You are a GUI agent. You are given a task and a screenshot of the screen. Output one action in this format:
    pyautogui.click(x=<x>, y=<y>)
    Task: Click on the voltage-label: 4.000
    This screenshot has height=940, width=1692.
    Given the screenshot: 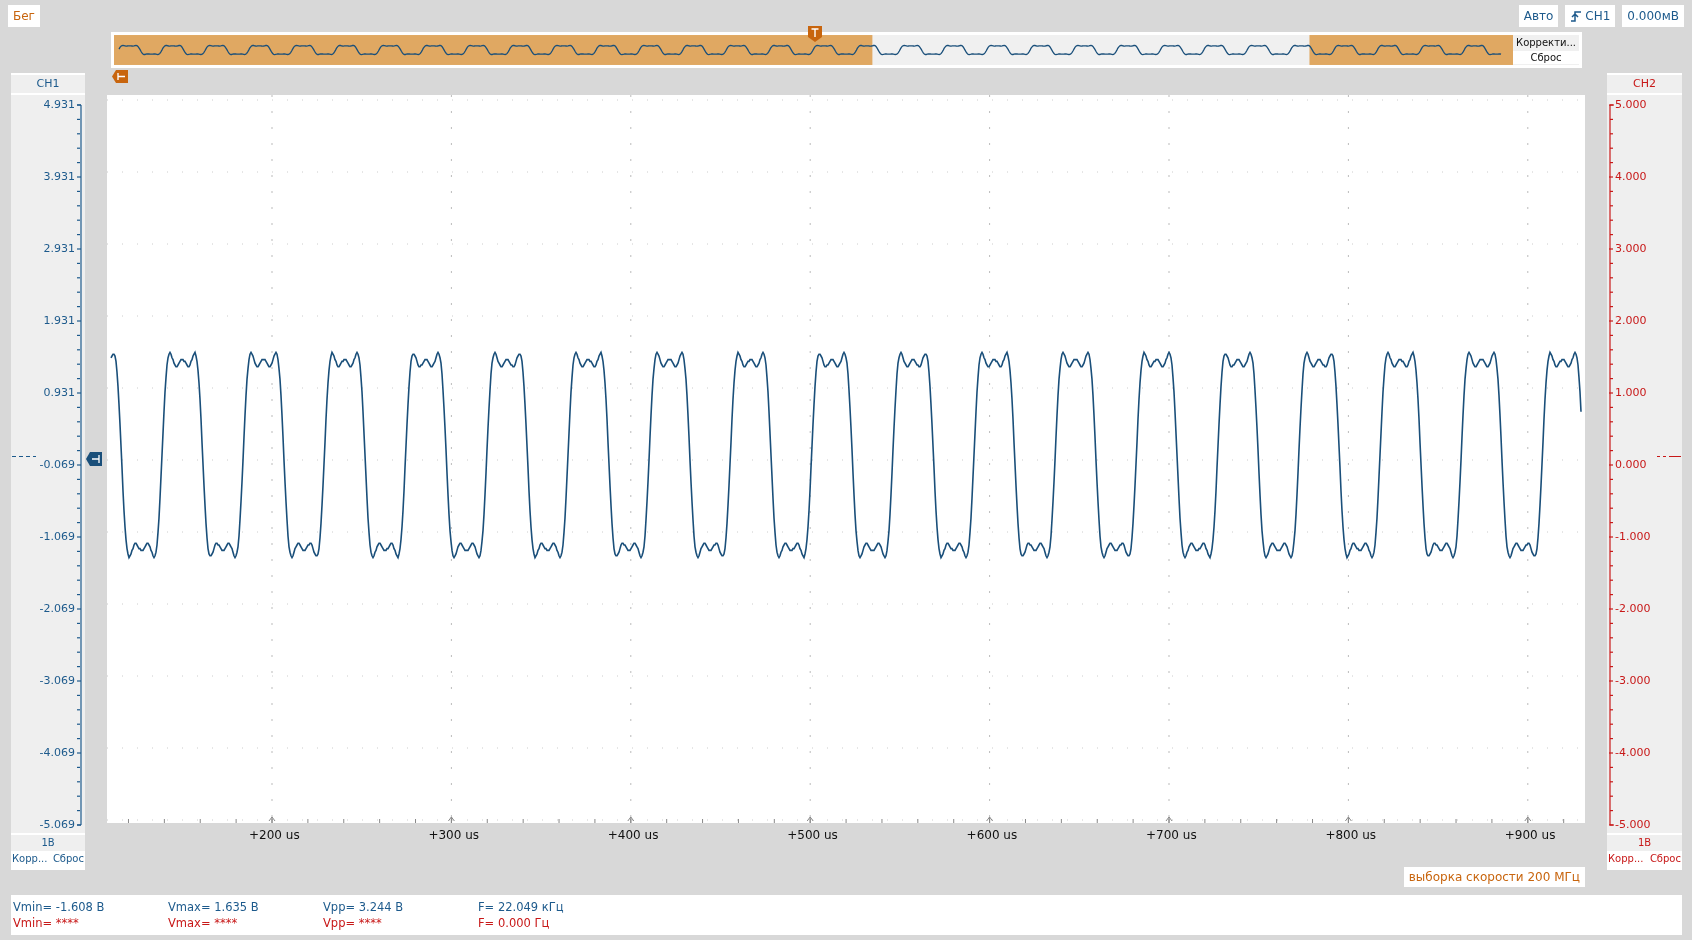 What is the action you would take?
    pyautogui.click(x=1631, y=177)
    